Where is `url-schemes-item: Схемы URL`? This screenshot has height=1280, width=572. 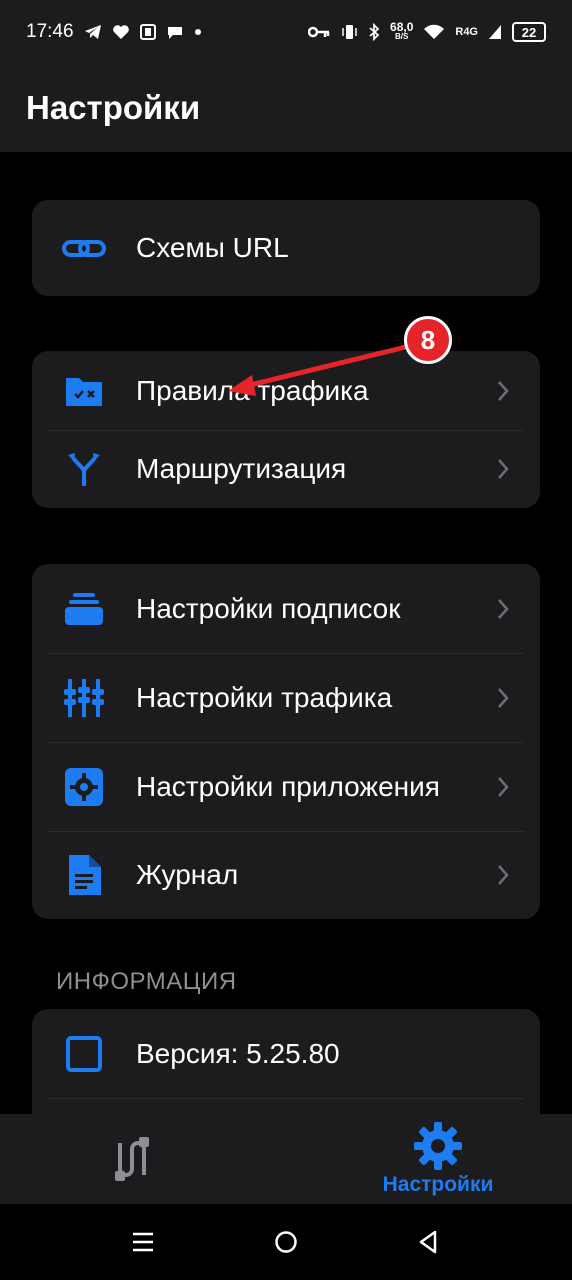
url-schemes-item: Схемы URL is located at coordinates (286, 248).